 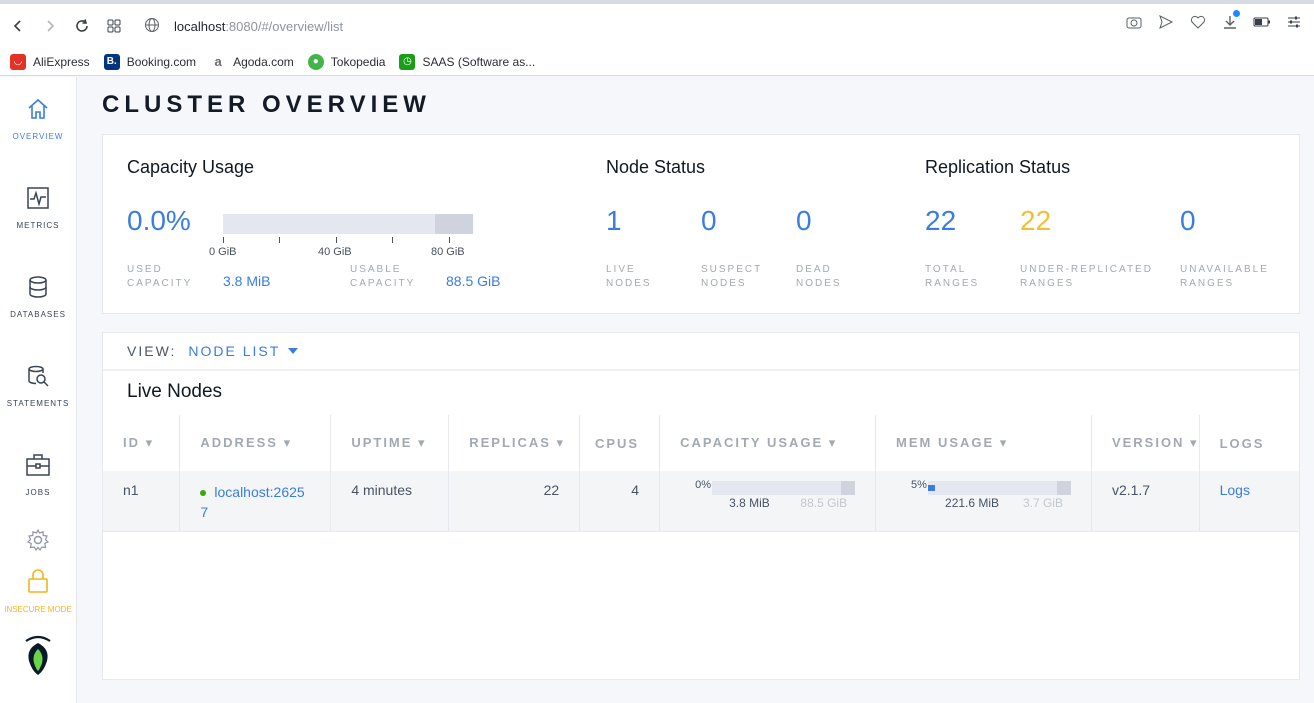 What do you see at coordinates (38, 225) in the screenshot?
I see `sidebar-item-label: METRICS` at bounding box center [38, 225].